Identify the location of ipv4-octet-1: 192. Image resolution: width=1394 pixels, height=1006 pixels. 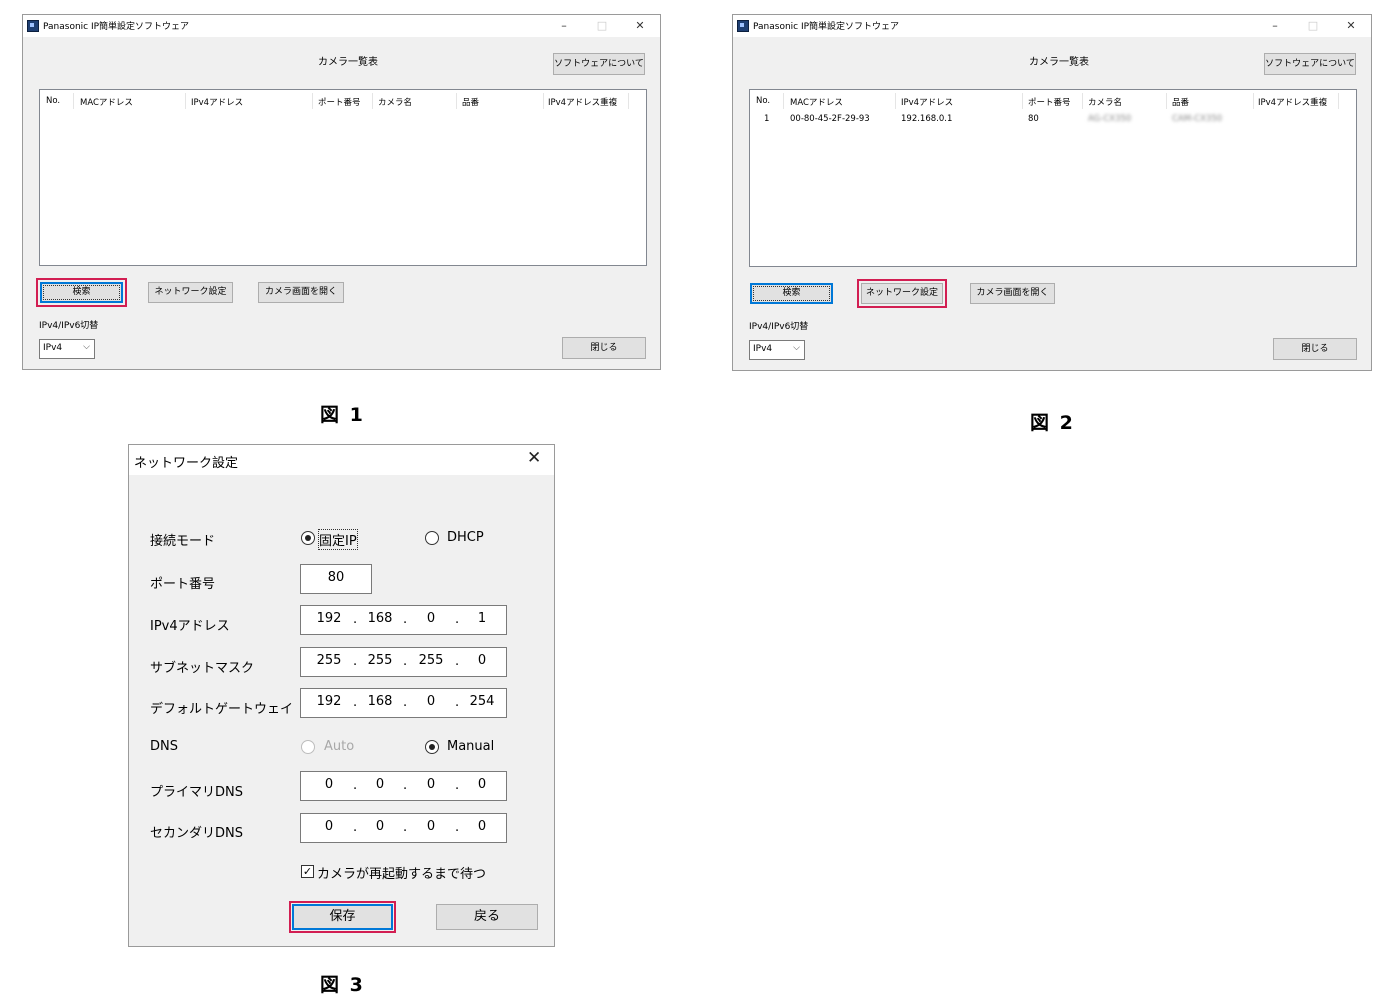
(329, 618).